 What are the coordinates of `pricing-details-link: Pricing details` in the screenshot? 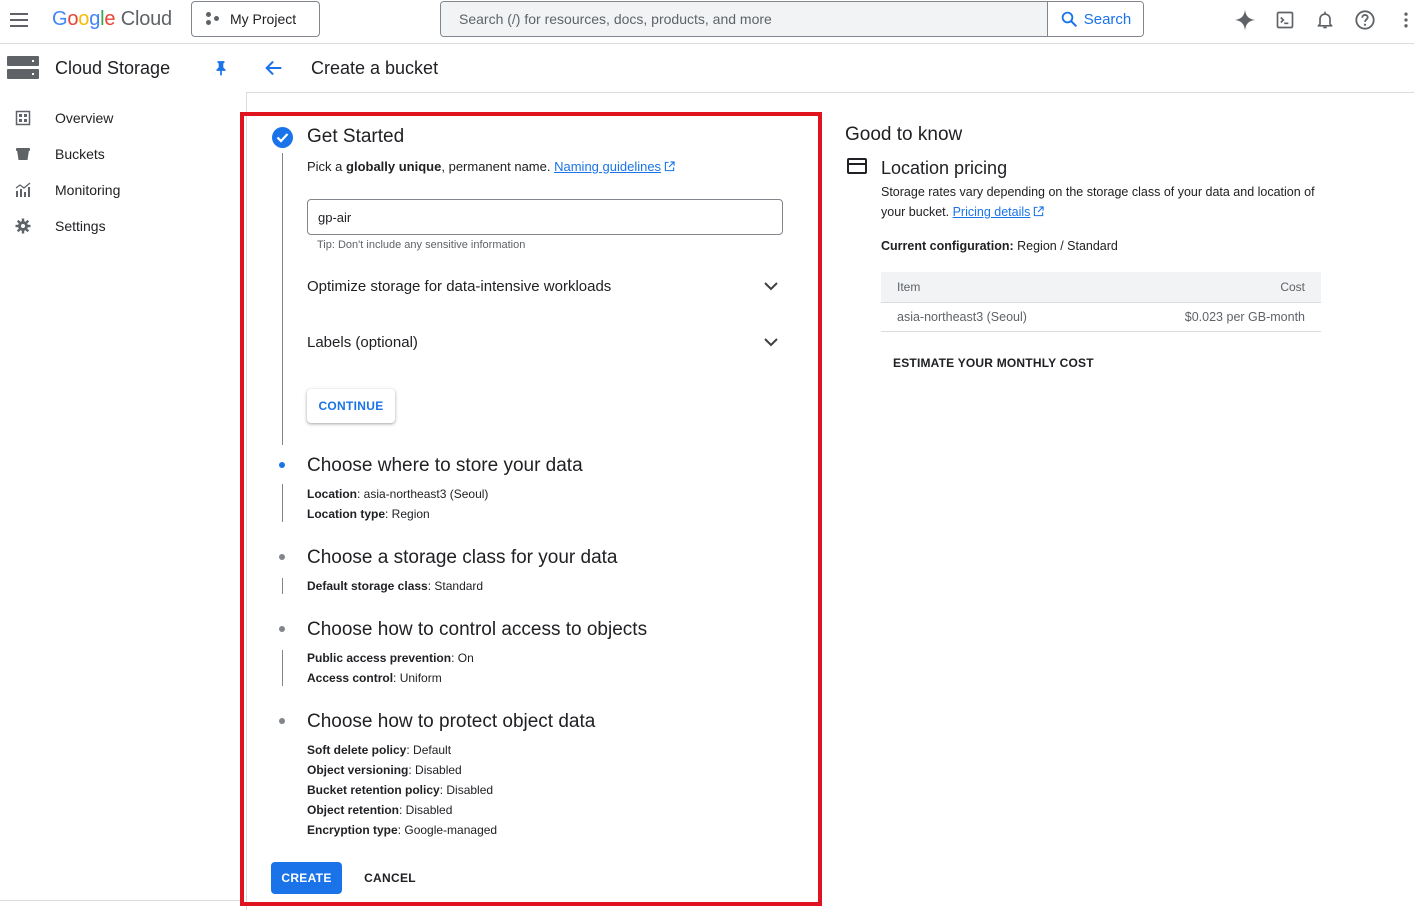 It's located at (992, 212).